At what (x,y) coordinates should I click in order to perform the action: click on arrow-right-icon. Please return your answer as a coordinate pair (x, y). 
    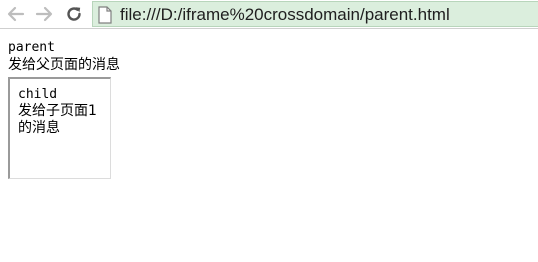
    Looking at the image, I should click on (44, 14).